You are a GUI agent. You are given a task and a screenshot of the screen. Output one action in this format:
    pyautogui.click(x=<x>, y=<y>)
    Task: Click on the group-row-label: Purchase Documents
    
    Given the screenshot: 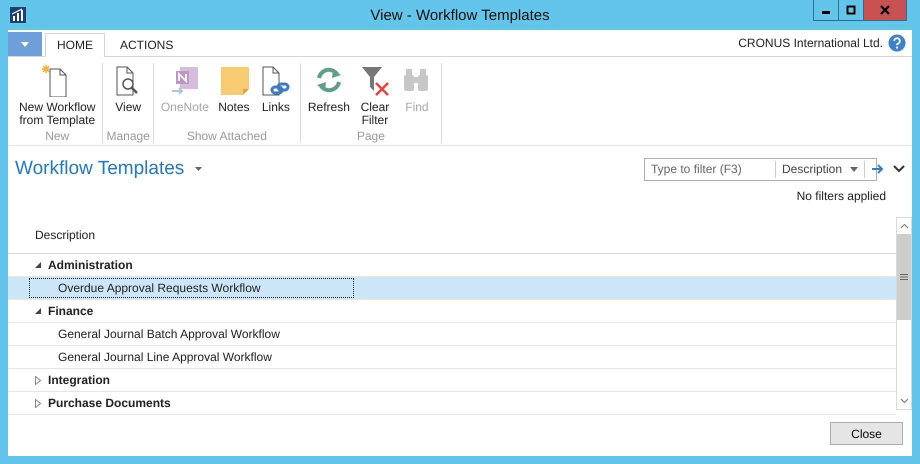 What is the action you would take?
    pyautogui.click(x=109, y=403)
    